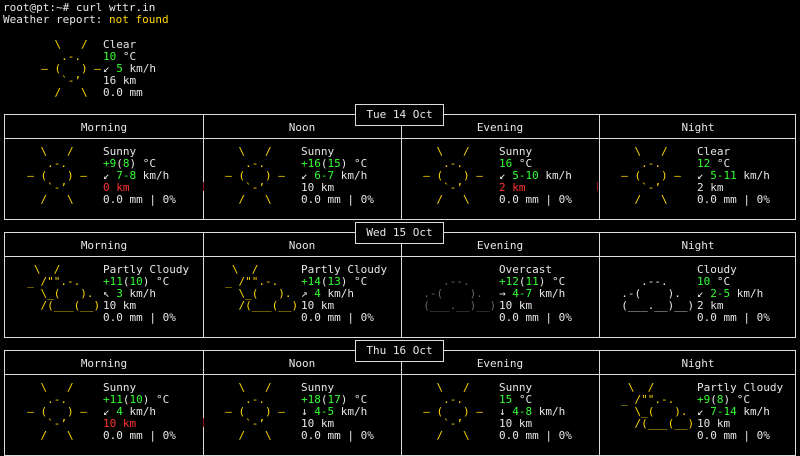  I want to click on date-label: Wed 15 Oct, so click(399, 233).